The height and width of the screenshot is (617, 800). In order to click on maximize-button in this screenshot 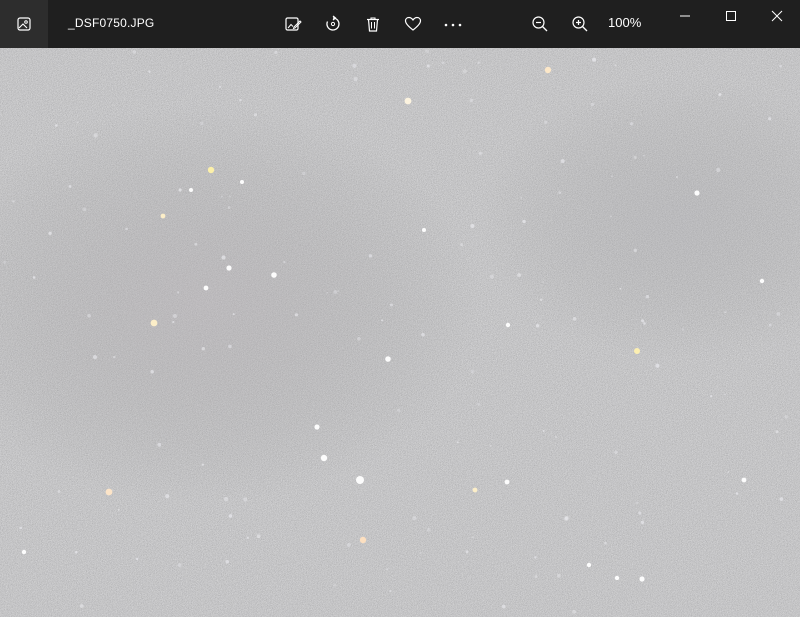, I will do `click(731, 16)`.